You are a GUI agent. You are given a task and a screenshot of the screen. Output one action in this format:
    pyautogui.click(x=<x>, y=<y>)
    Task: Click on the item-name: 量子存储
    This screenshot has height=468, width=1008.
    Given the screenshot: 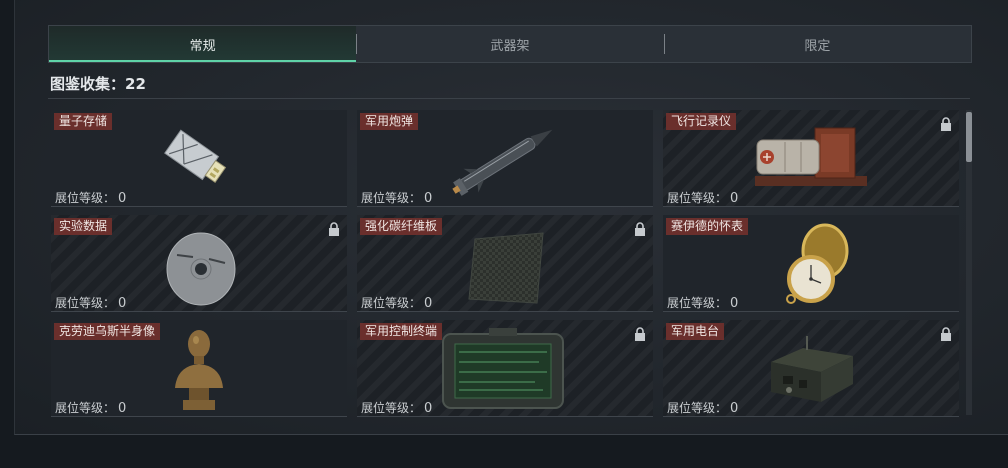 What is the action you would take?
    pyautogui.click(x=83, y=121)
    